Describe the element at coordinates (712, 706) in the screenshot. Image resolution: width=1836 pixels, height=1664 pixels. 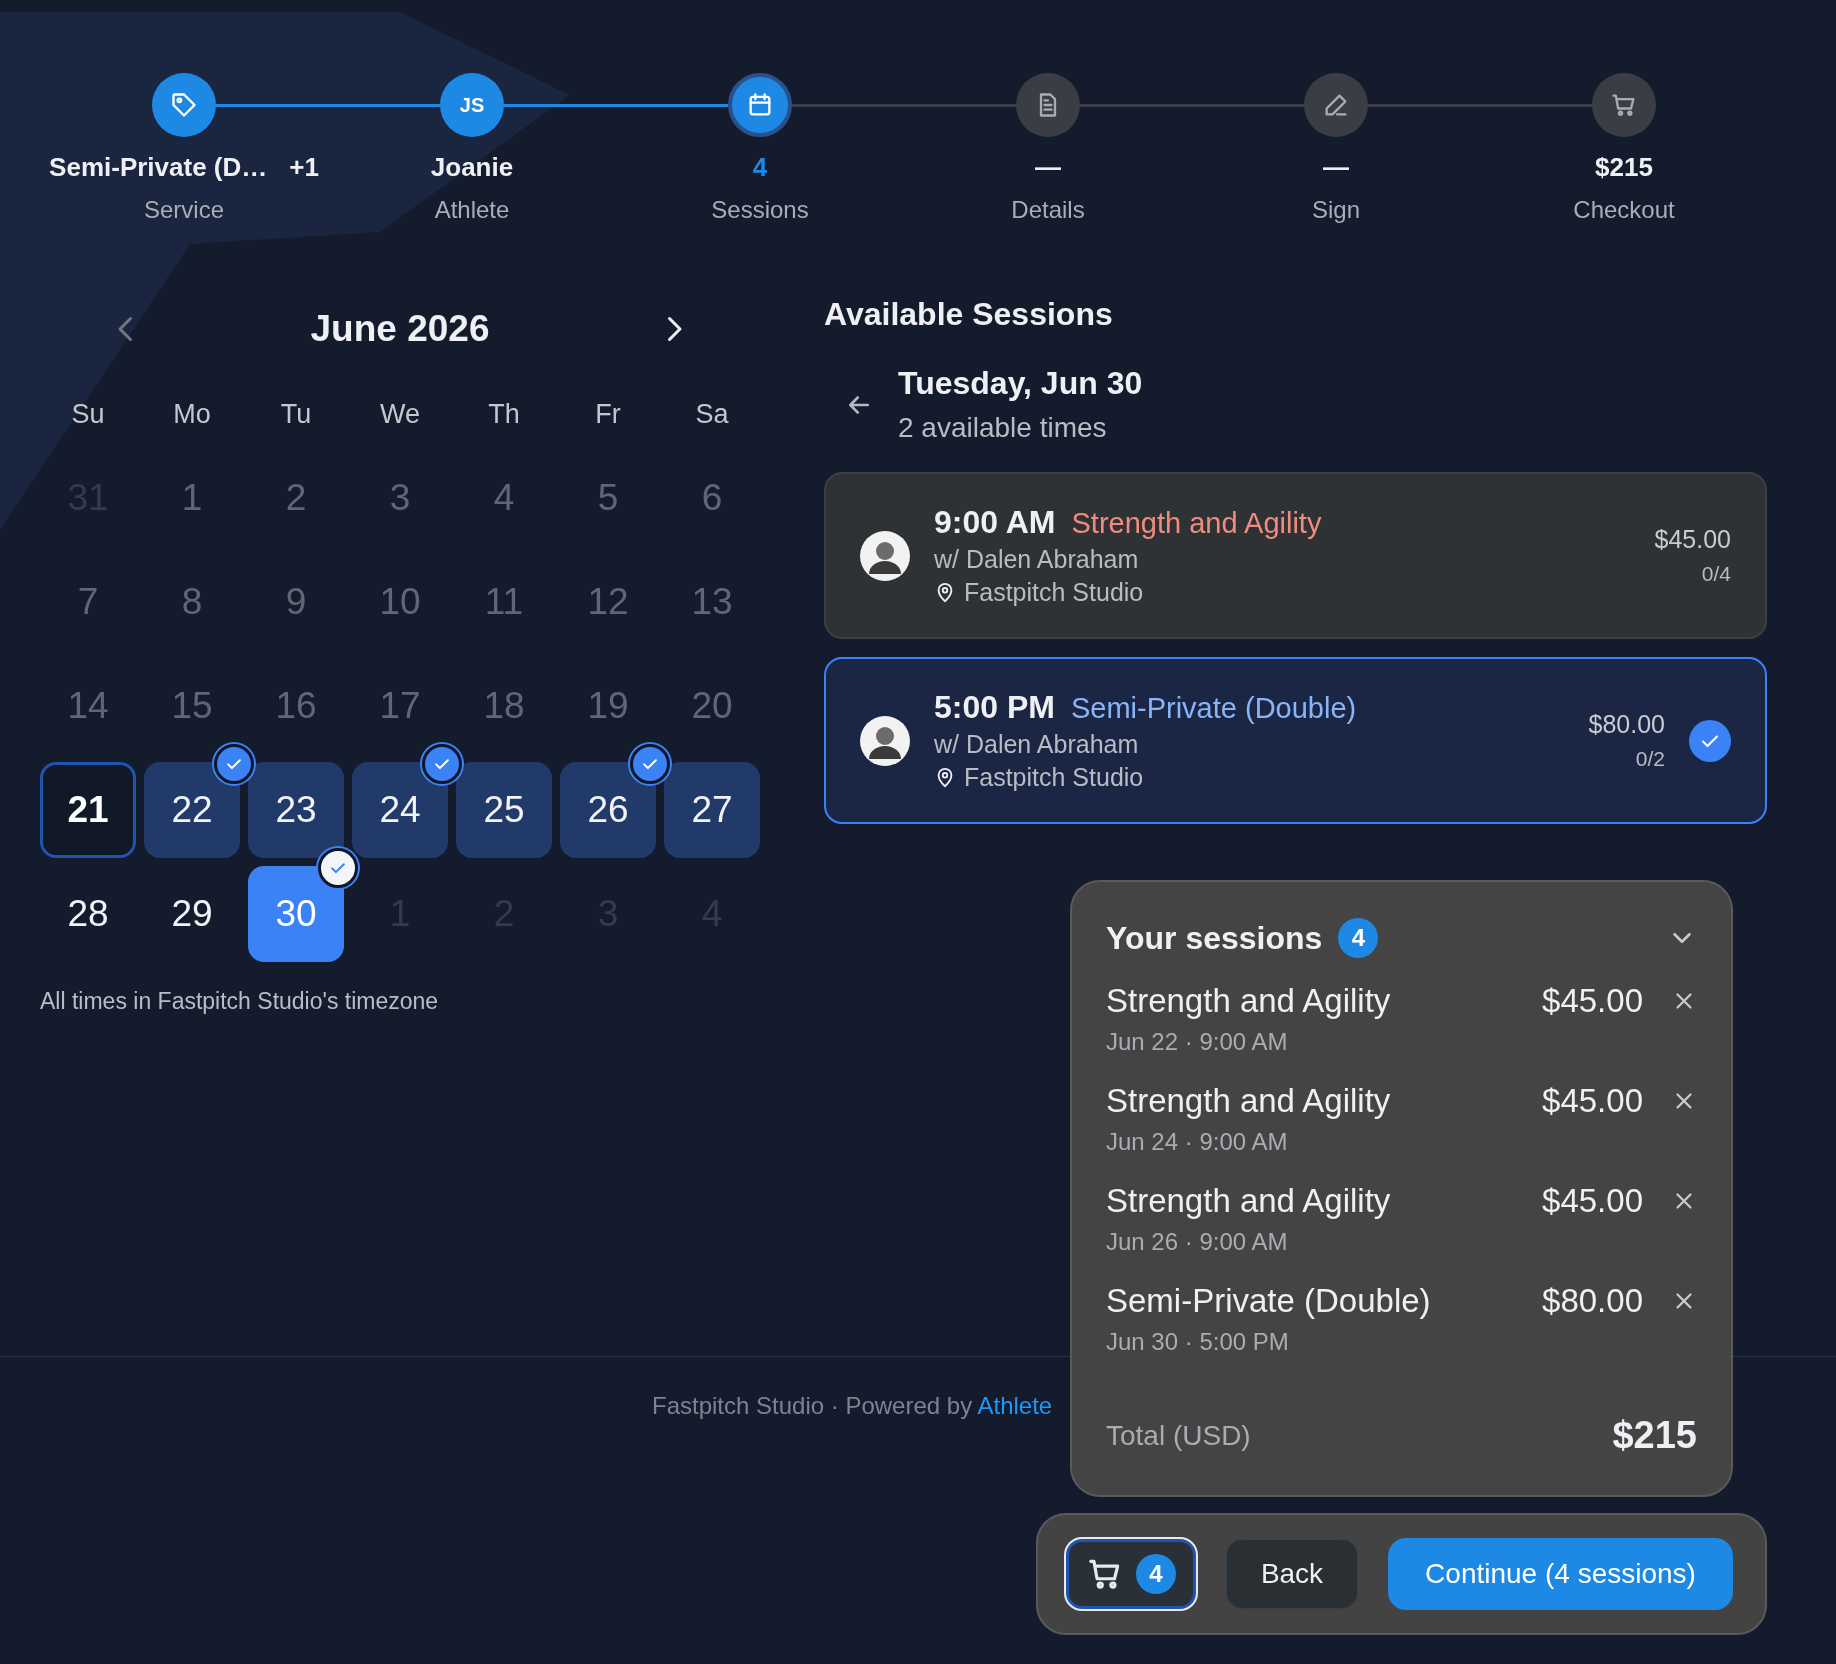
I see `calendar-day: 20` at that location.